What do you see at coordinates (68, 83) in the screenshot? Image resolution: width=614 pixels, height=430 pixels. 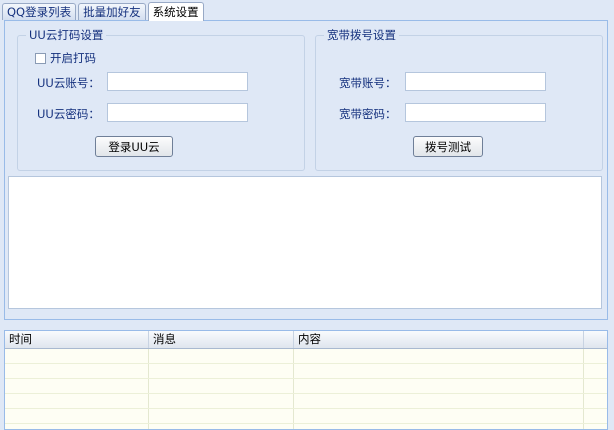 I see `uu-account-label: UU云账号：` at bounding box center [68, 83].